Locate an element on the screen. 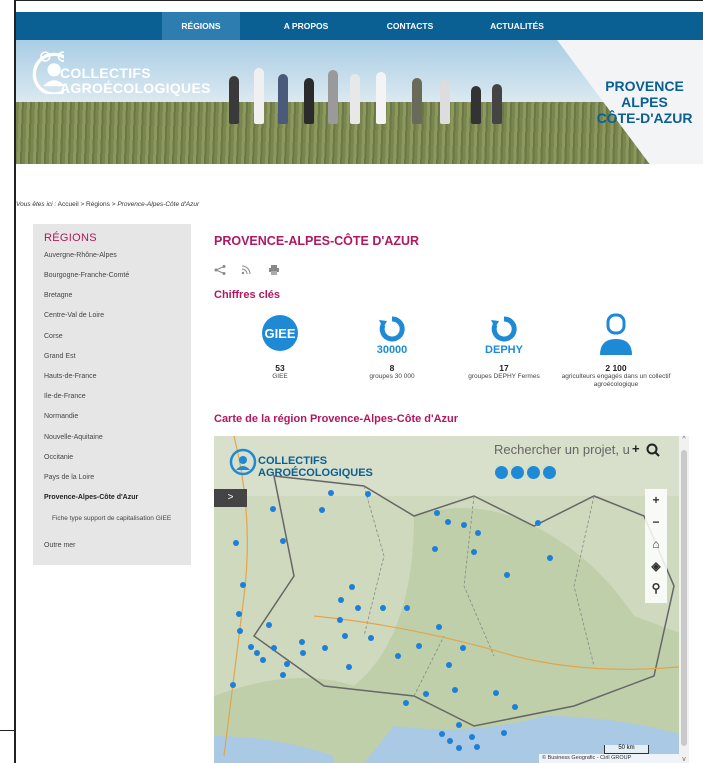  share-icon is located at coordinates (220, 270).